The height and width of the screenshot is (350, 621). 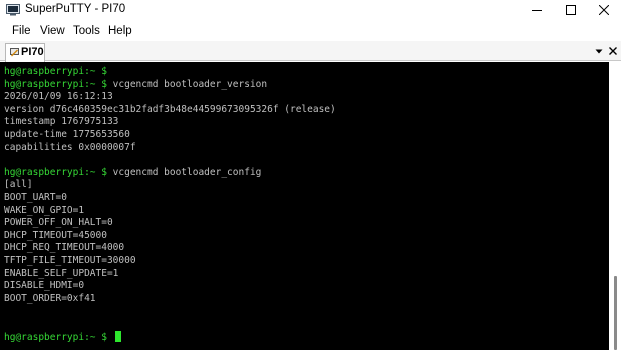 I want to click on close-button, so click(x=604, y=10).